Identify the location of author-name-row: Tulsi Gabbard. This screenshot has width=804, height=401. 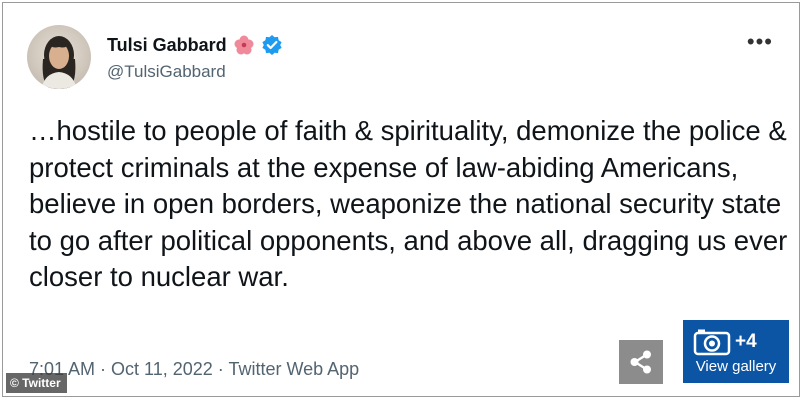
(195, 45).